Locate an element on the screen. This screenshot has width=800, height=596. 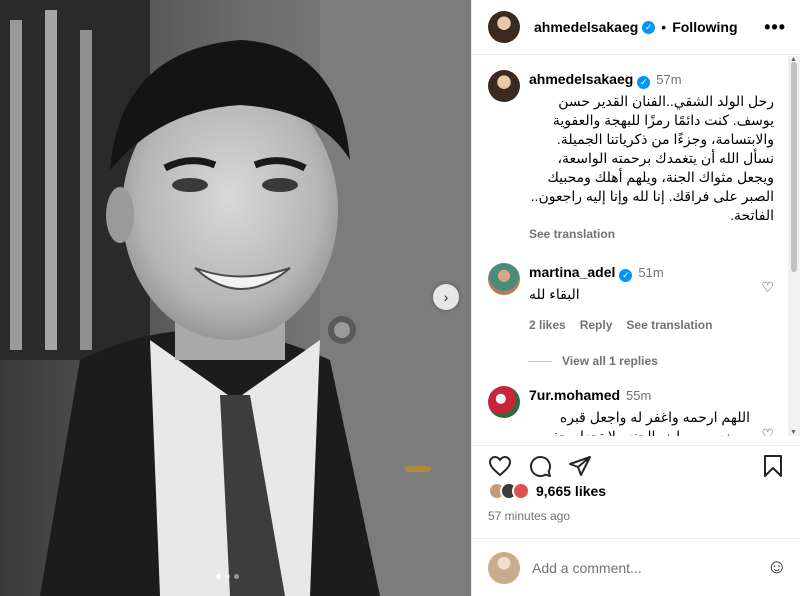
author-avatar is located at coordinates (504, 27).